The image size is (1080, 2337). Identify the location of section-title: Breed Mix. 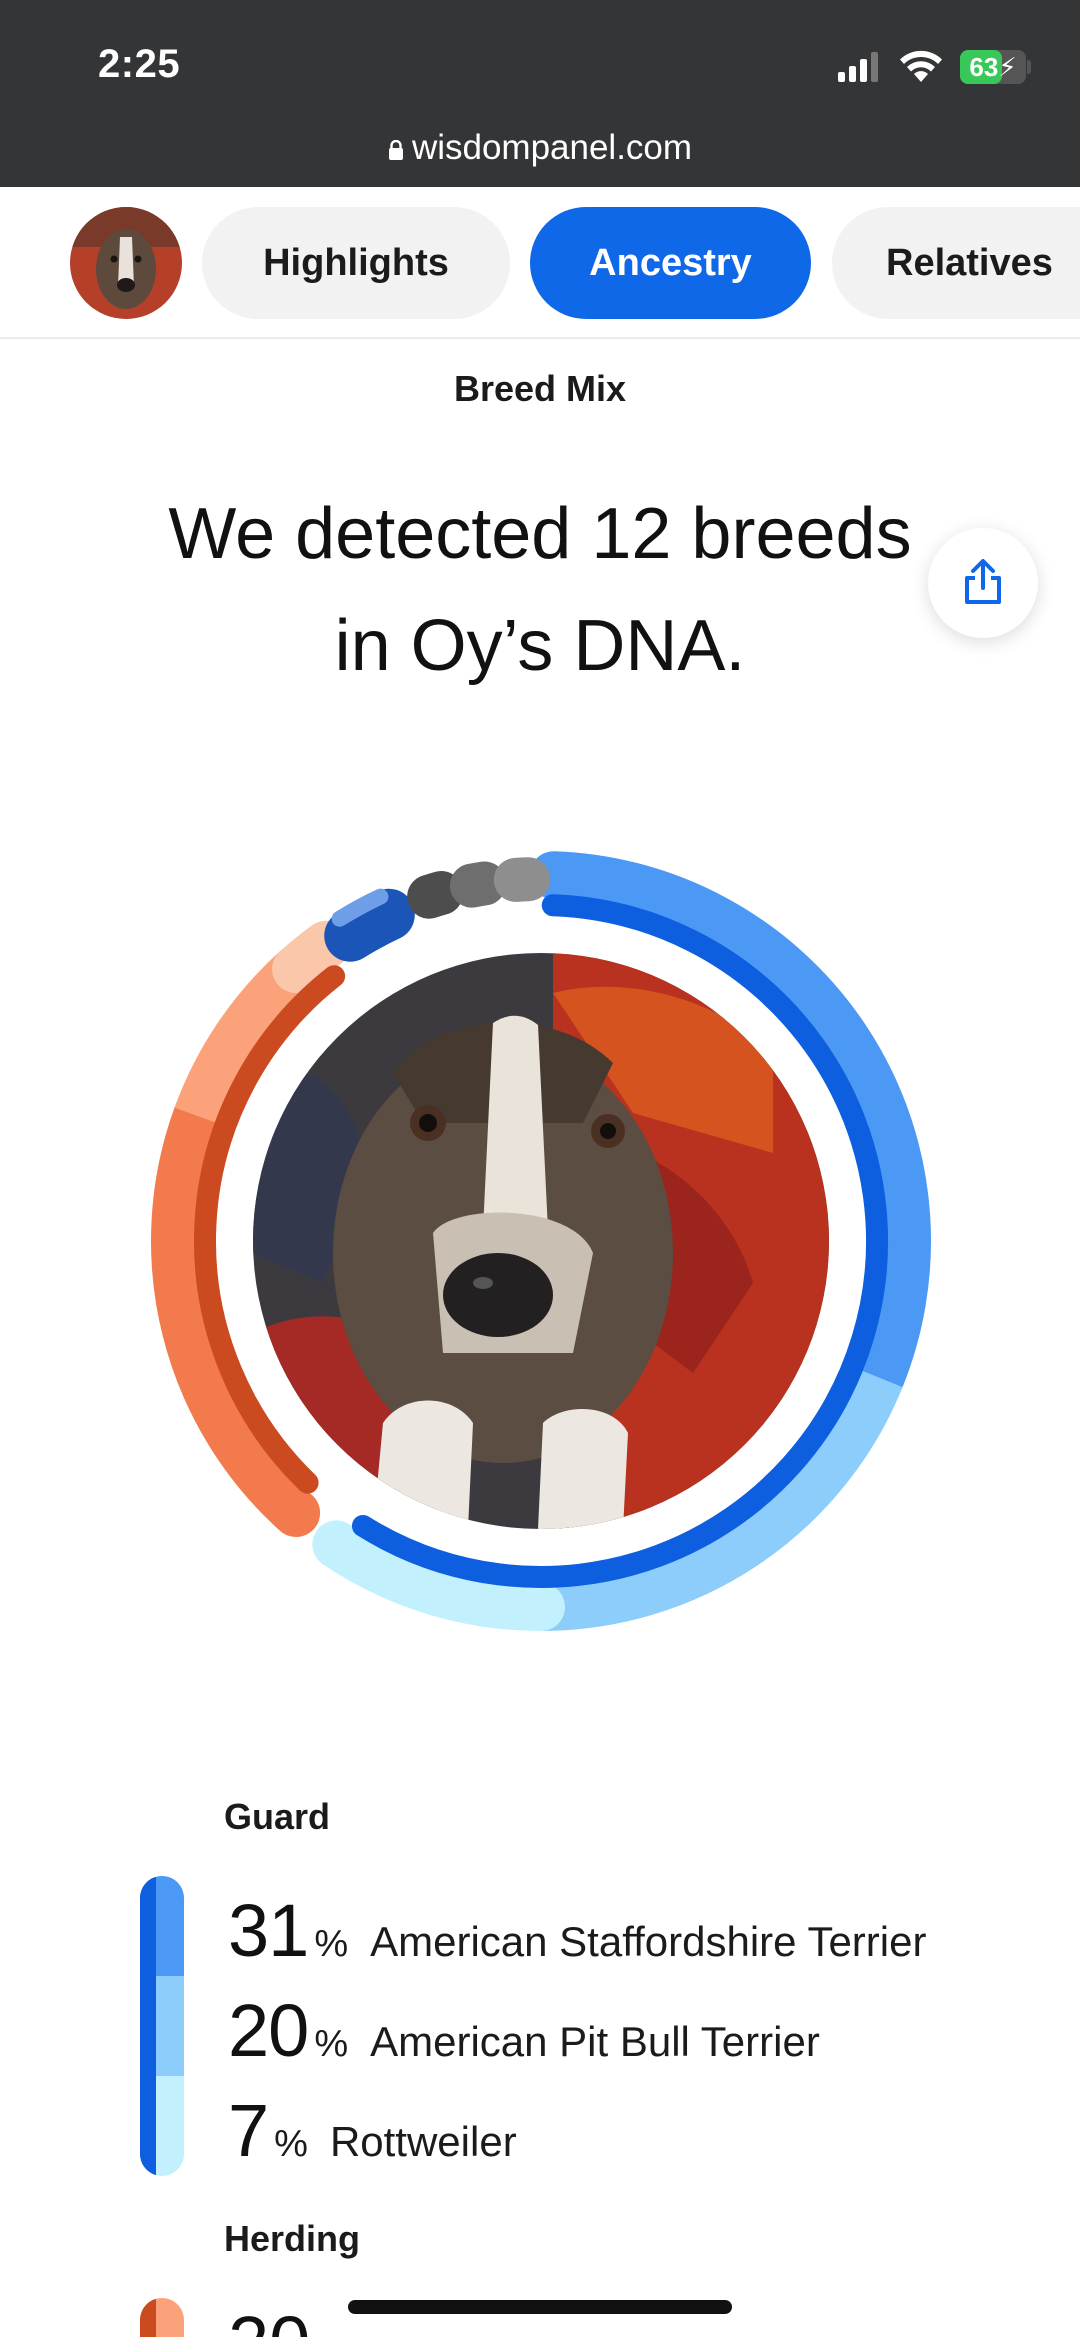
(540, 388).